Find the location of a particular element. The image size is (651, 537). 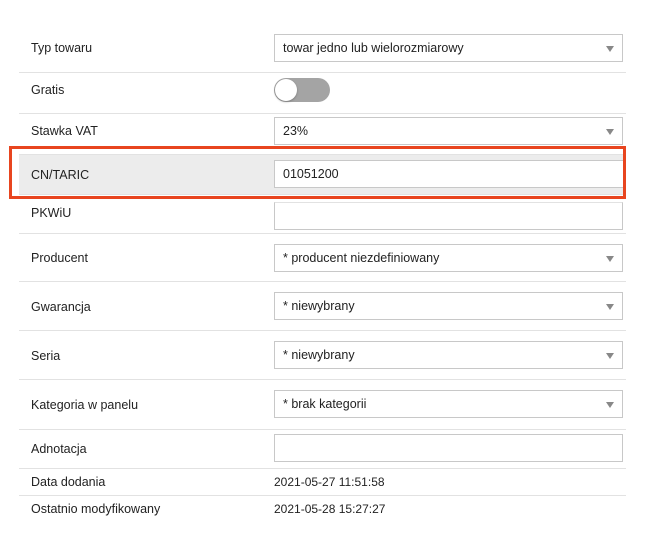

gwarancja-label: Gwarancja is located at coordinates (61, 307).